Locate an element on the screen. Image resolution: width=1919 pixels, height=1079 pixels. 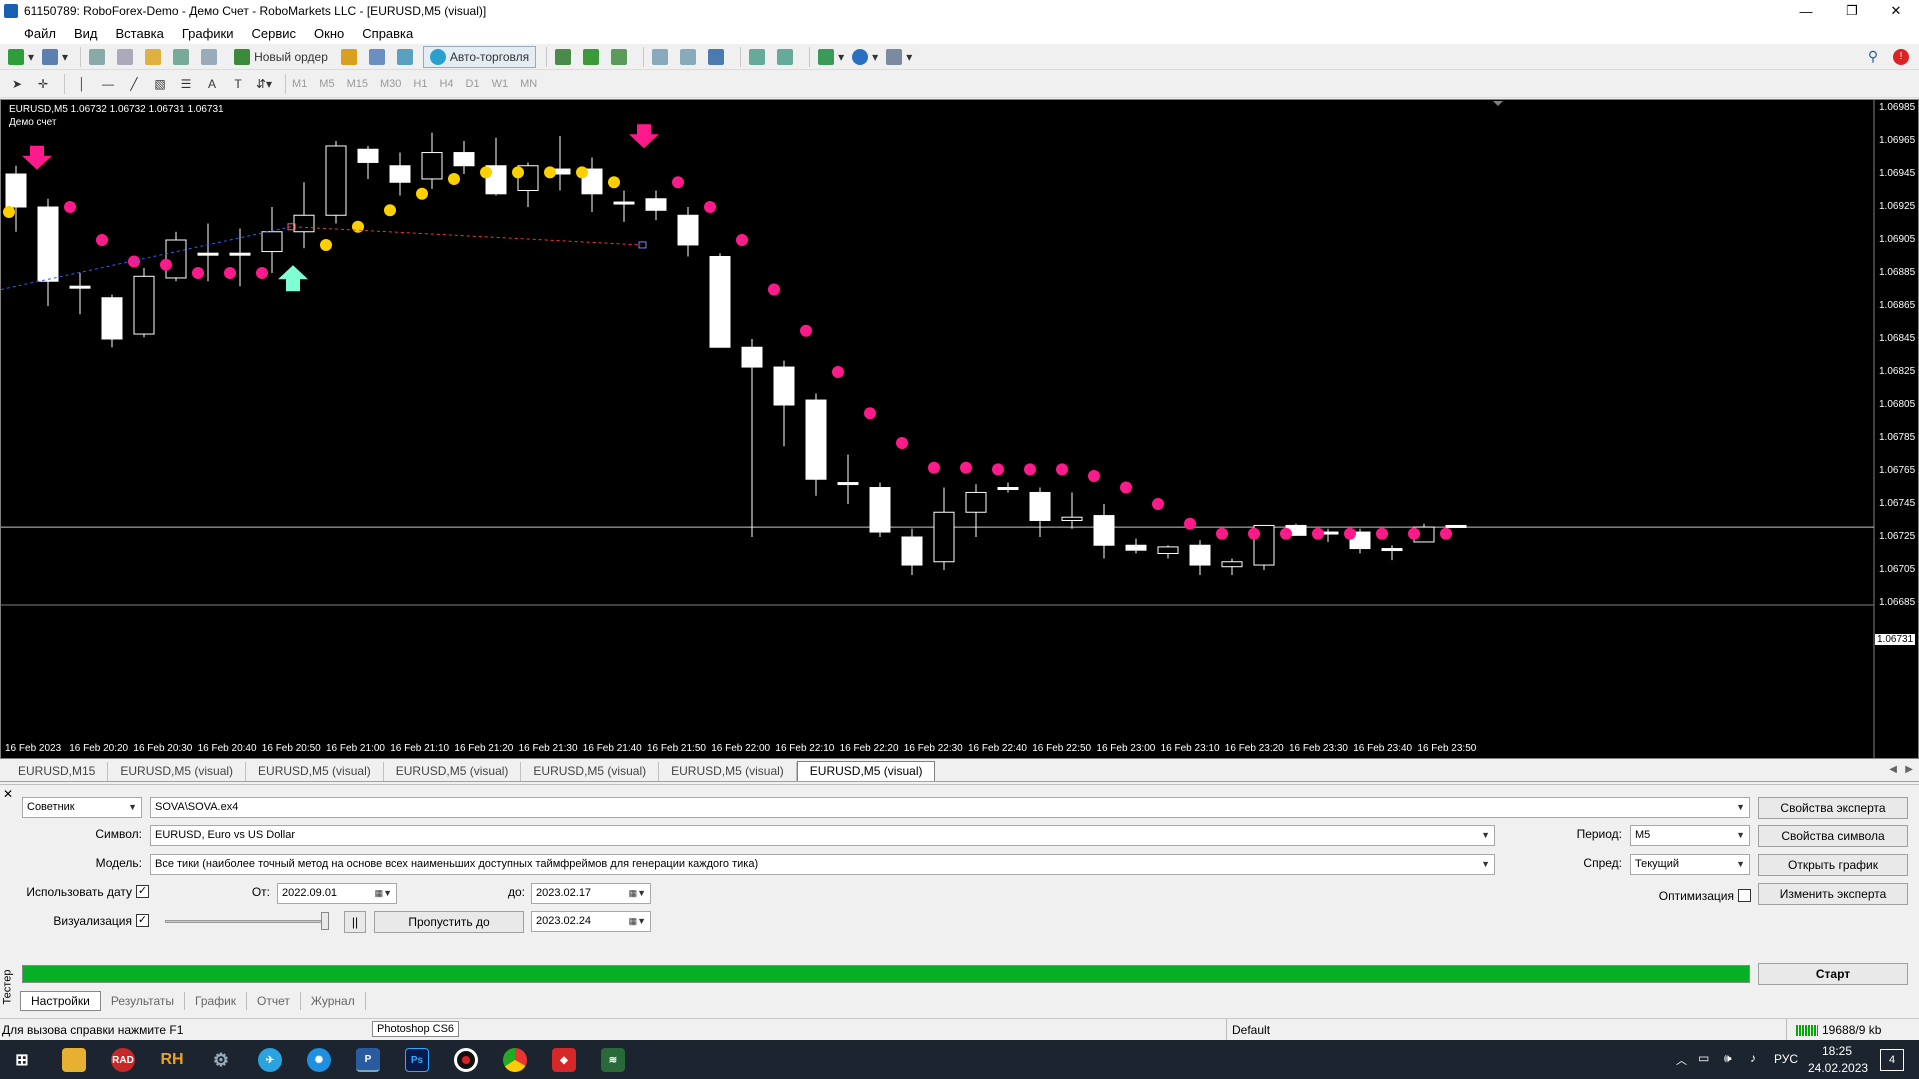
tester-type-select: Советник ▼ is located at coordinates (82, 807).